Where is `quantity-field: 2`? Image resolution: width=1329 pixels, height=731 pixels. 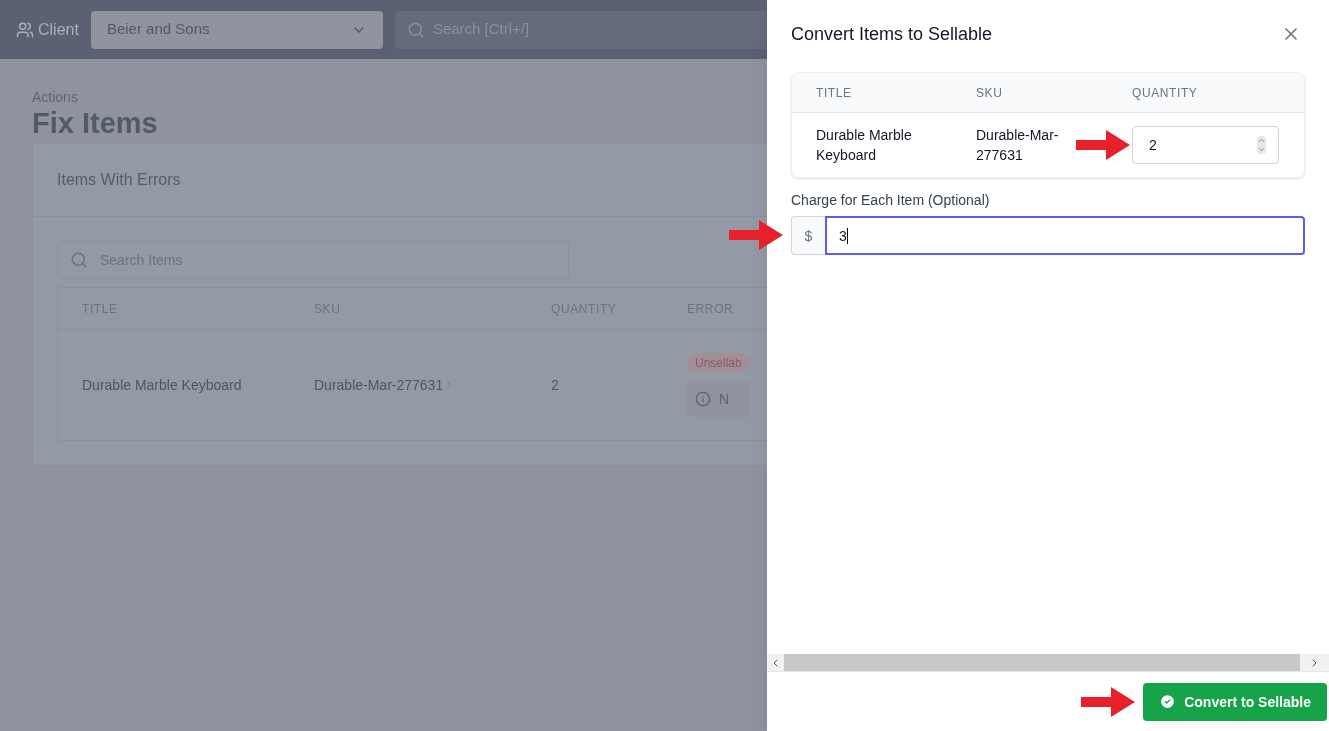
quantity-field: 2 is located at coordinates (1205, 145).